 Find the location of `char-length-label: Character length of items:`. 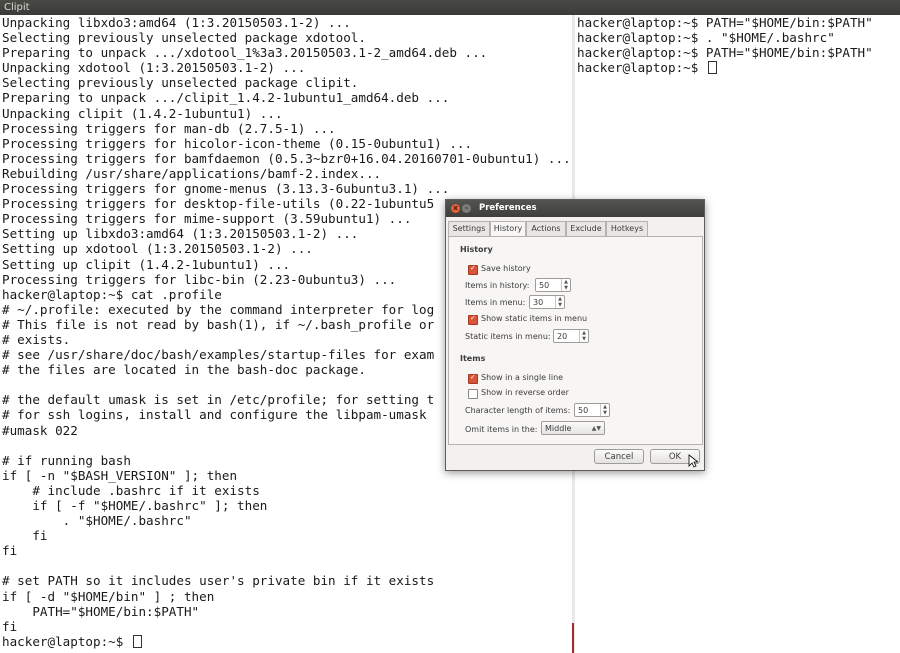

char-length-label: Character length of items: is located at coordinates (518, 410).